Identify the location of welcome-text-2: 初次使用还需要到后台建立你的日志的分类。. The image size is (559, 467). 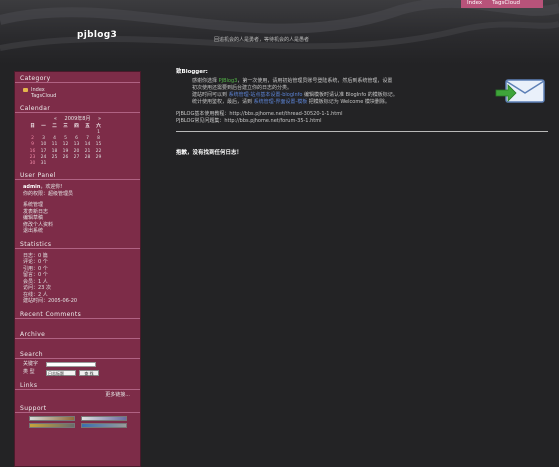
(242, 88).